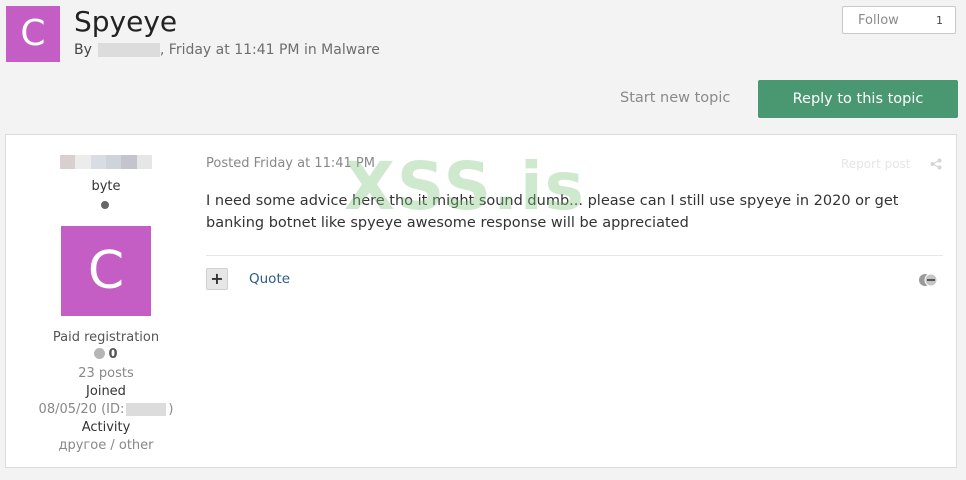 The width and height of the screenshot is (966, 480). What do you see at coordinates (928, 280) in the screenshot?
I see `reaction-icon` at bounding box center [928, 280].